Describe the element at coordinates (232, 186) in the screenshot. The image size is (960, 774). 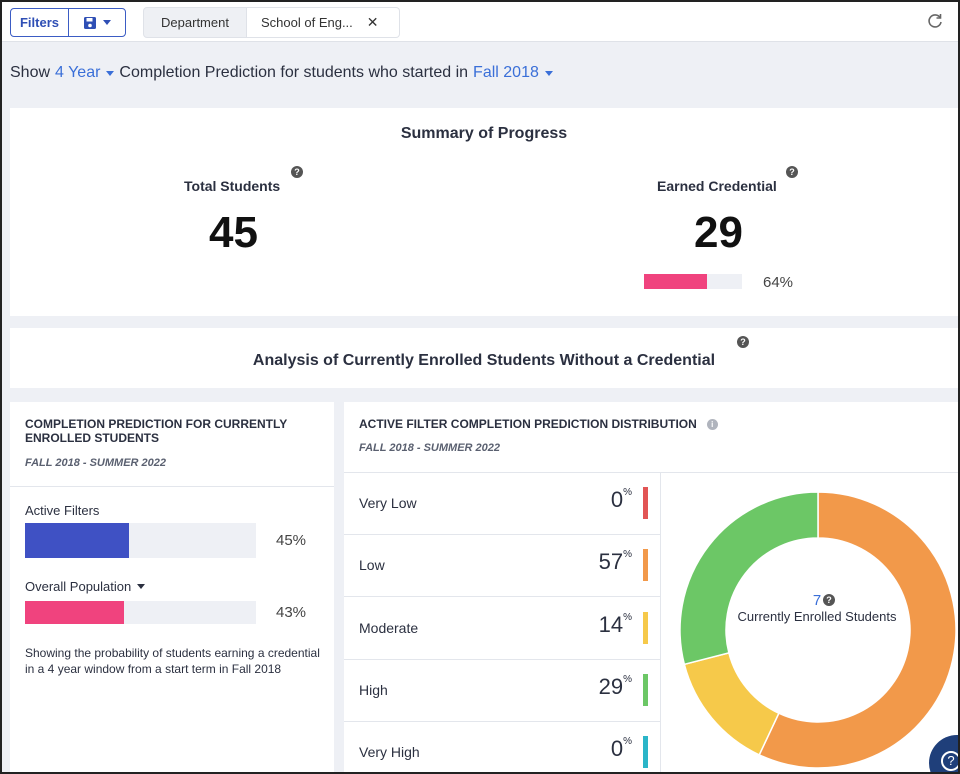
I see `total-students-label: Total Students` at that location.